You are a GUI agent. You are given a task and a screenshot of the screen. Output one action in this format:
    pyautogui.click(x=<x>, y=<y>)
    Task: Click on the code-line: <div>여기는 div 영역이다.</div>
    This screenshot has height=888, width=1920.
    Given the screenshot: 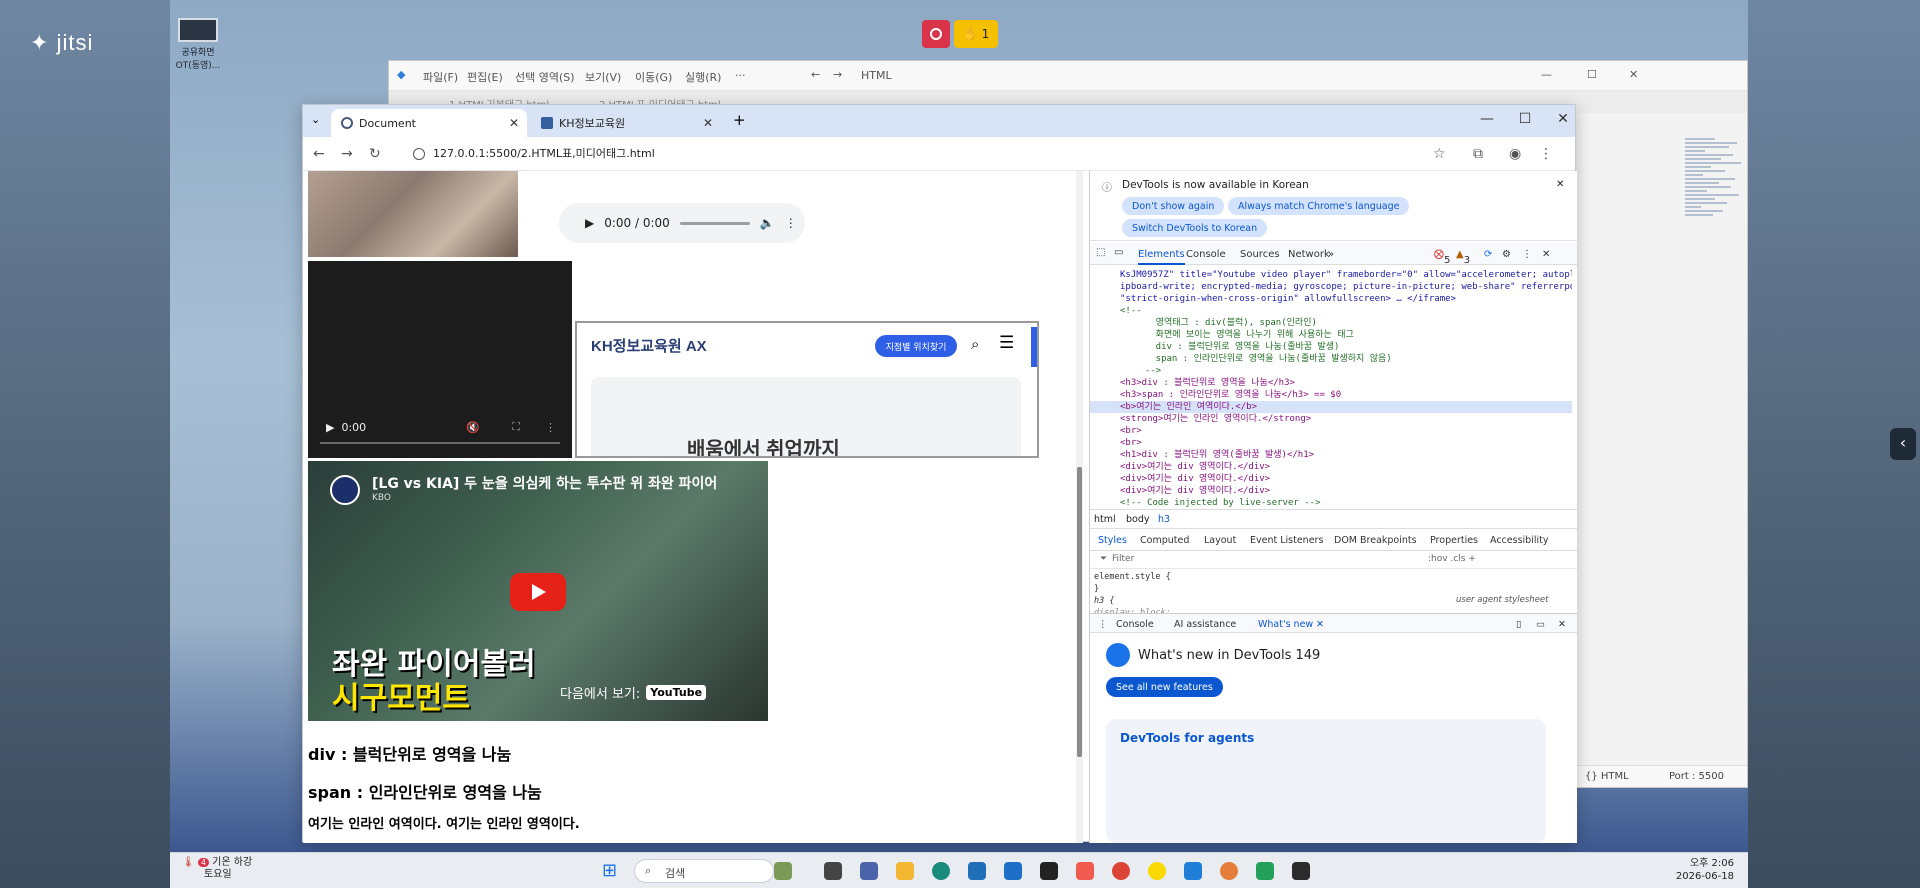 What is the action you would take?
    pyautogui.click(x=1195, y=491)
    